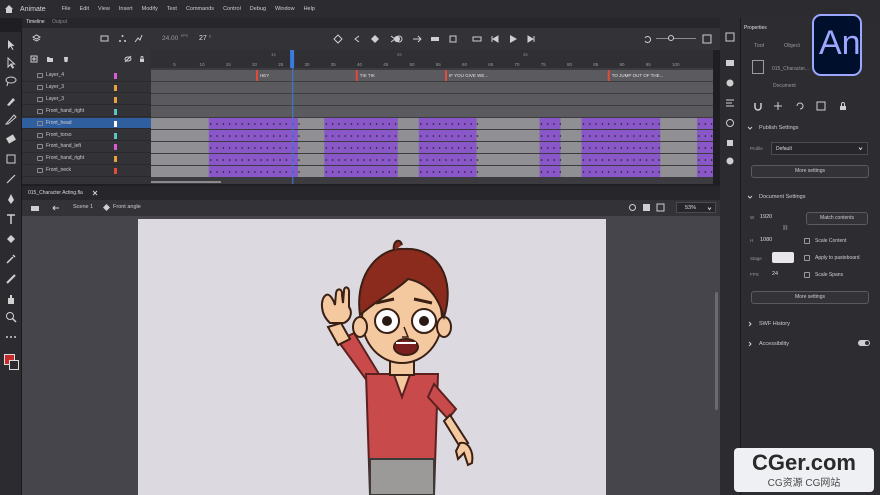  Describe the element at coordinates (730, 103) in the screenshot. I see `align-icon` at that location.